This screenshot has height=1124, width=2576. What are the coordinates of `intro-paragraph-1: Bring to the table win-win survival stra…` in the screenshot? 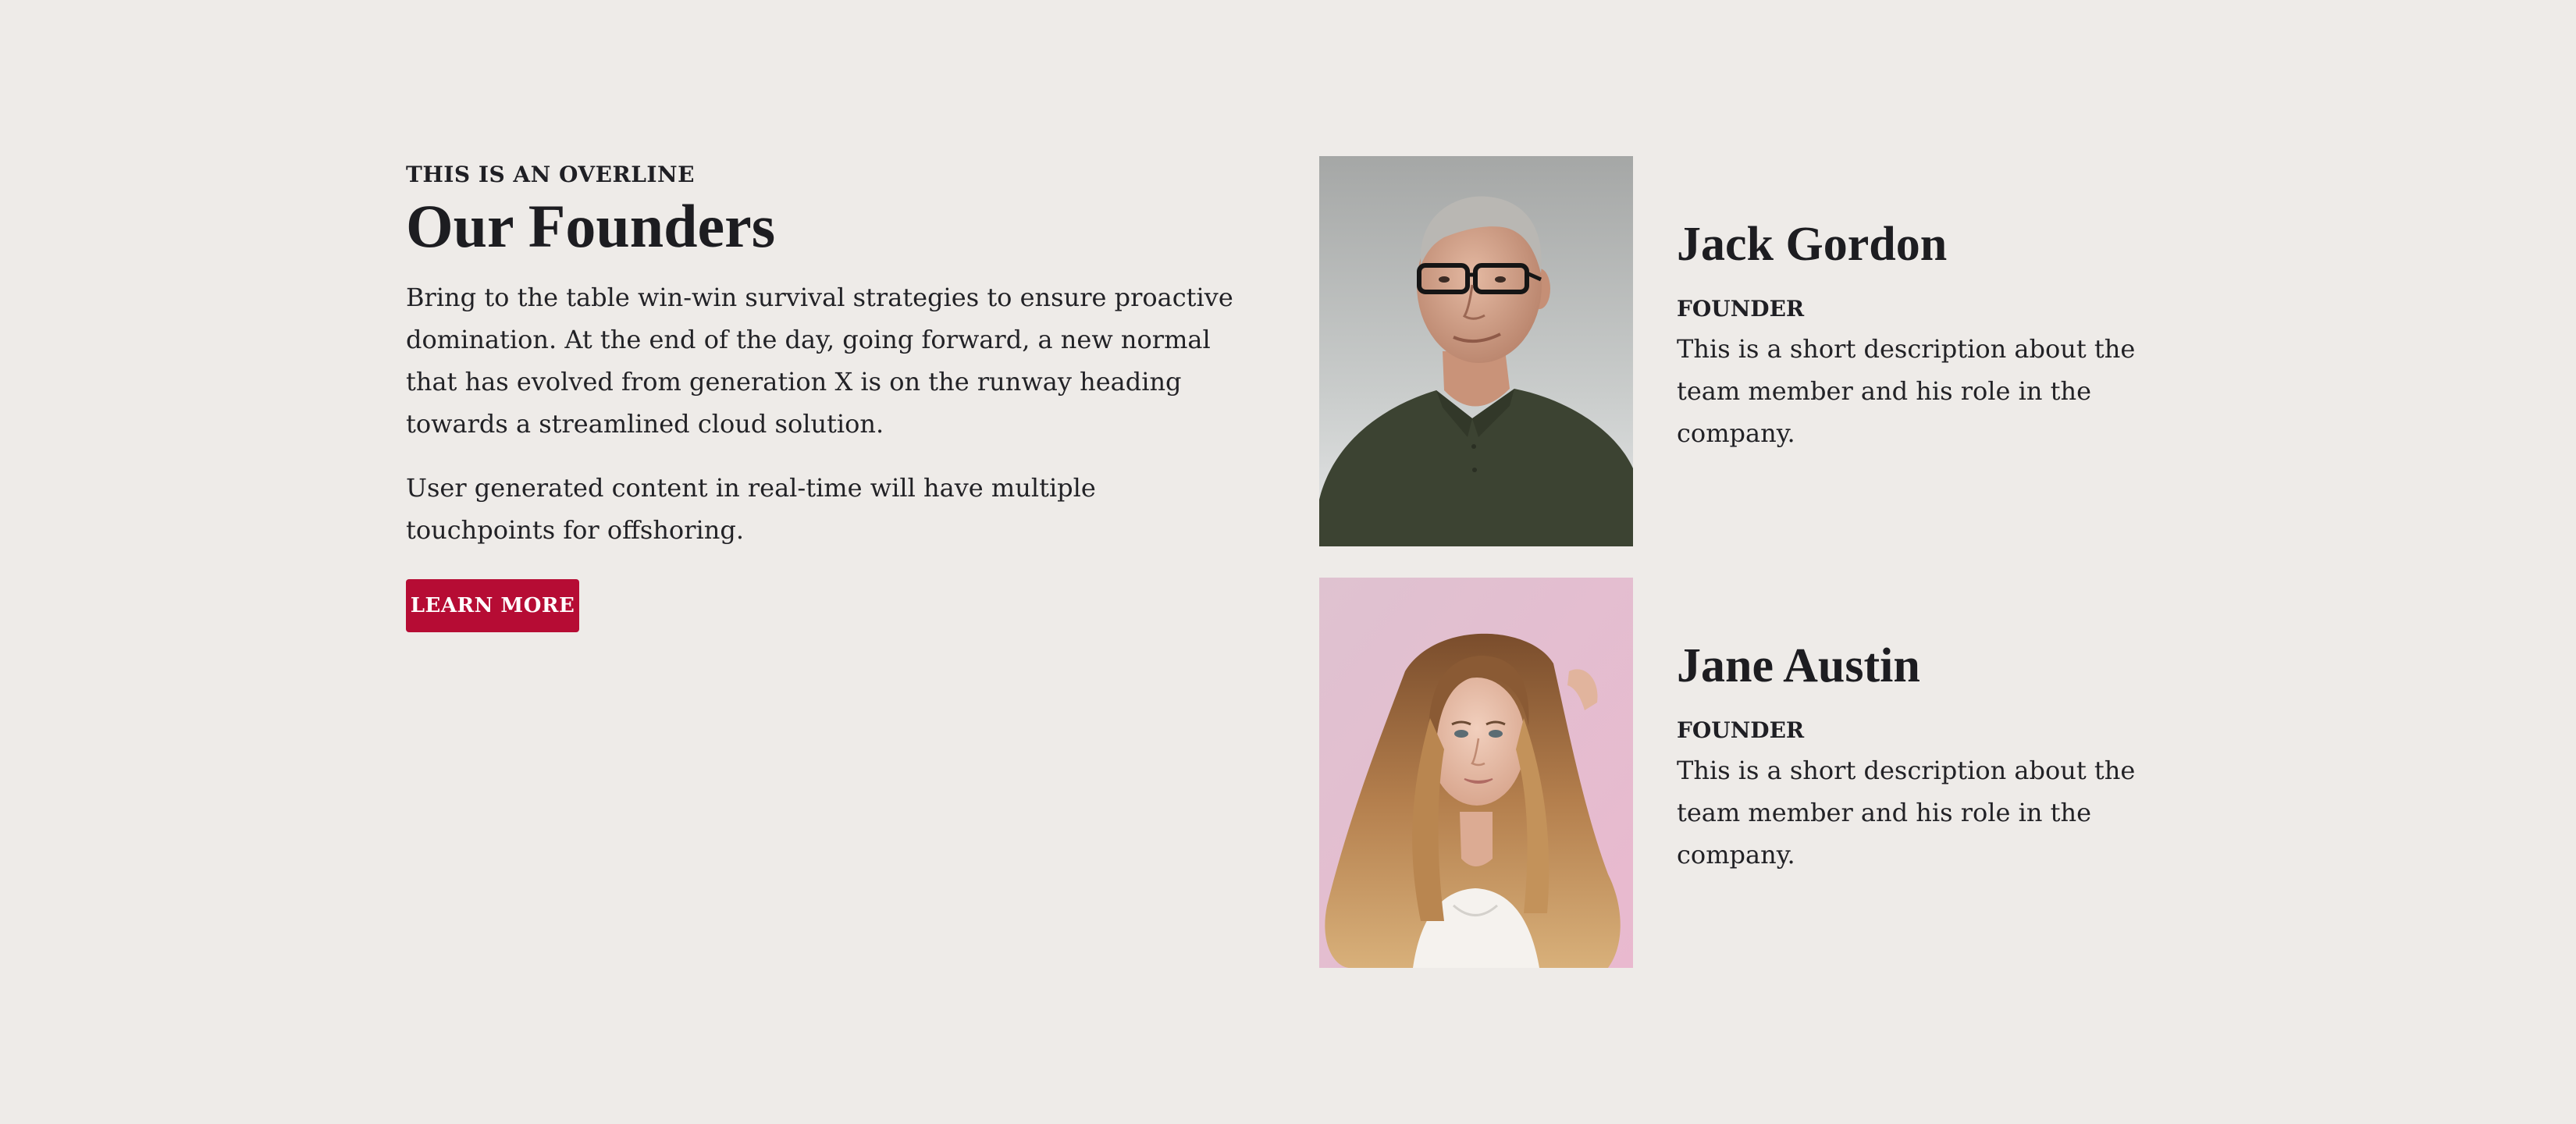 It's located at (819, 361).